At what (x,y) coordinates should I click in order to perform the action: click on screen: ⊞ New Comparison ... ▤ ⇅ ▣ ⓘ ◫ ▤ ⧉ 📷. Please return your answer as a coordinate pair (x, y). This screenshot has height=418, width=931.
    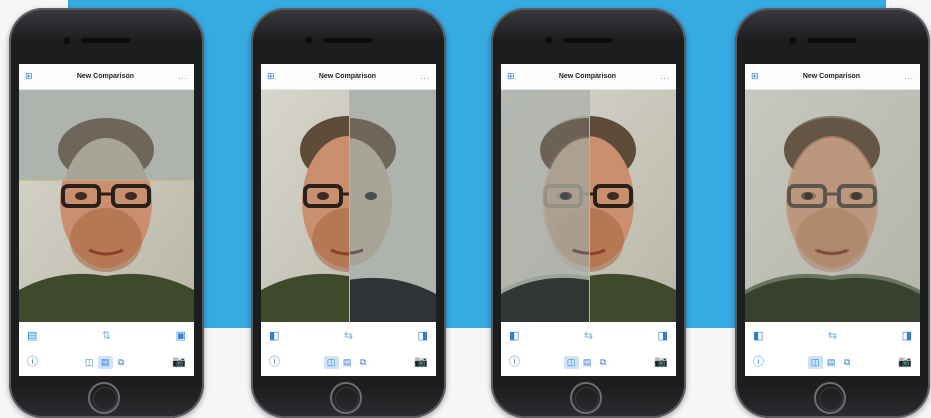
    Looking at the image, I should click on (106, 220).